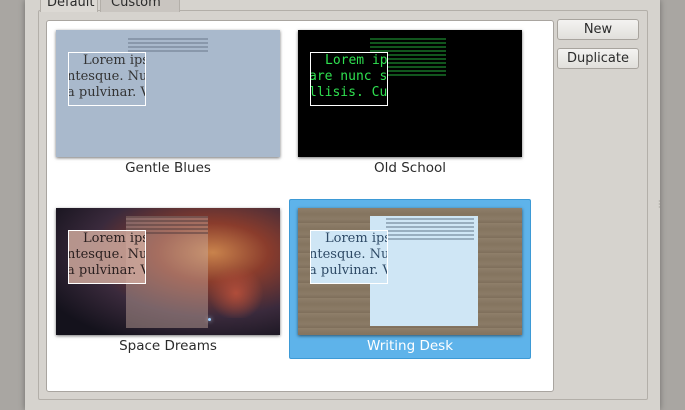 The image size is (685, 410). I want to click on tab-custom: Custom, so click(140, 6).